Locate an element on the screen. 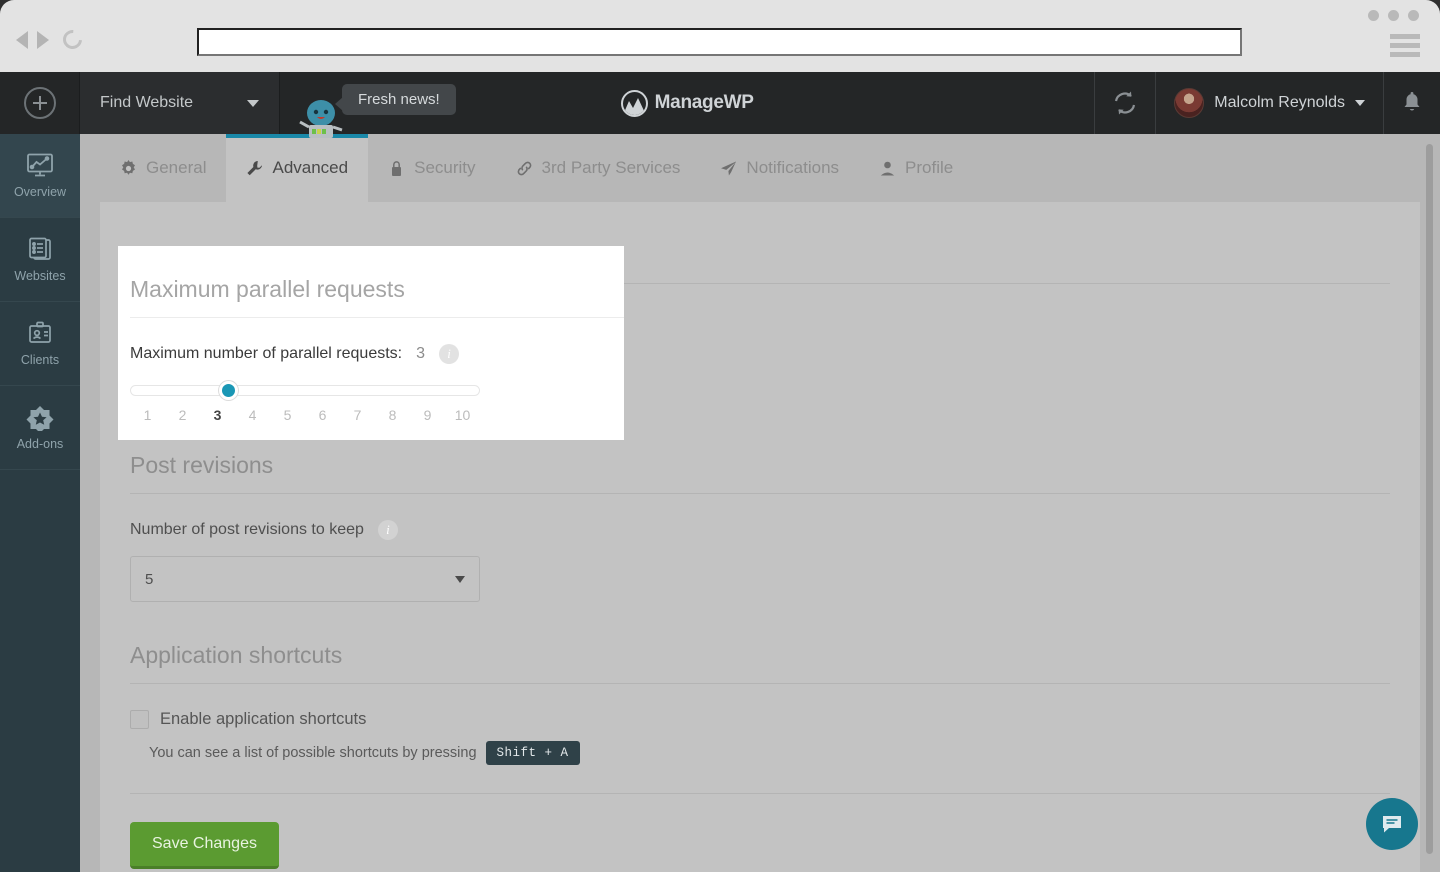 This screenshot has height=872, width=1440. tab-security: Security is located at coordinates (431, 168).